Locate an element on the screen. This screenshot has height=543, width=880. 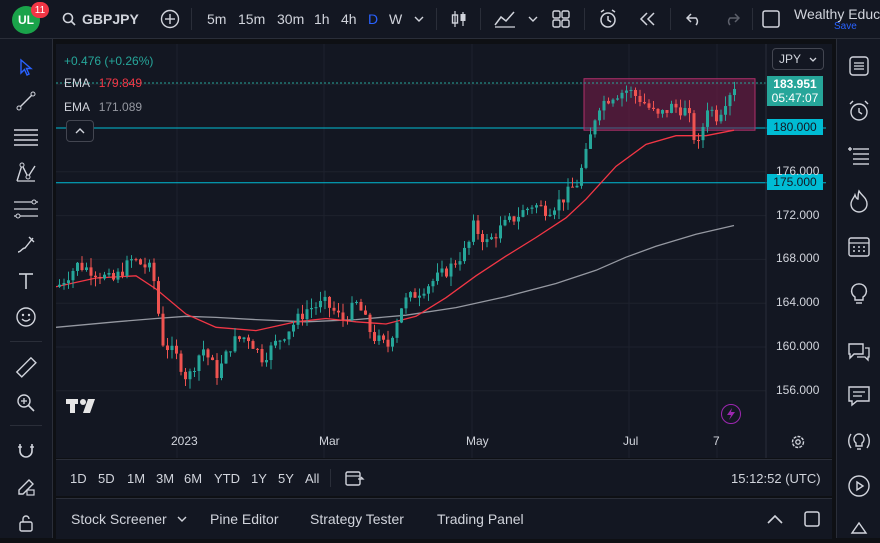
range-6m: 6M is located at coordinates (193, 478).